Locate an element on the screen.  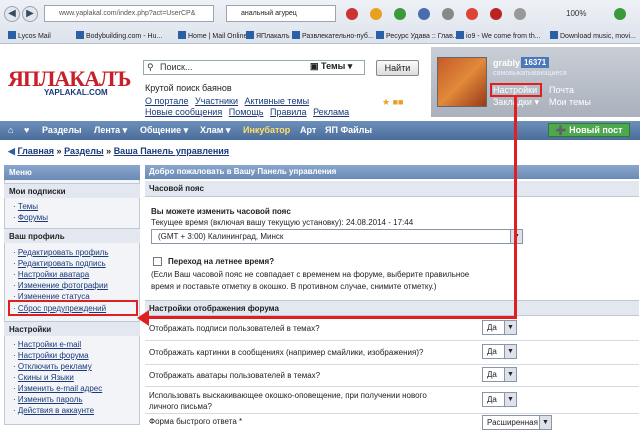
rss-icon: ★ ■■ is located at coordinates (400, 102).